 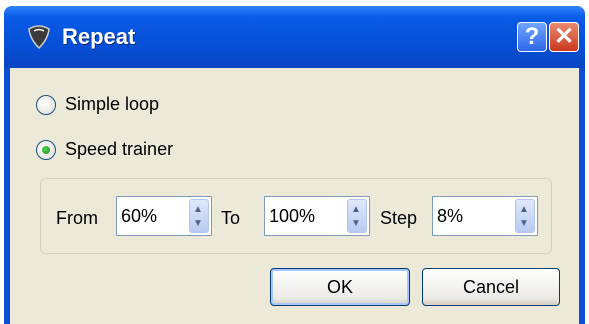 I want to click on guitar-pick-icon, so click(x=39, y=37).